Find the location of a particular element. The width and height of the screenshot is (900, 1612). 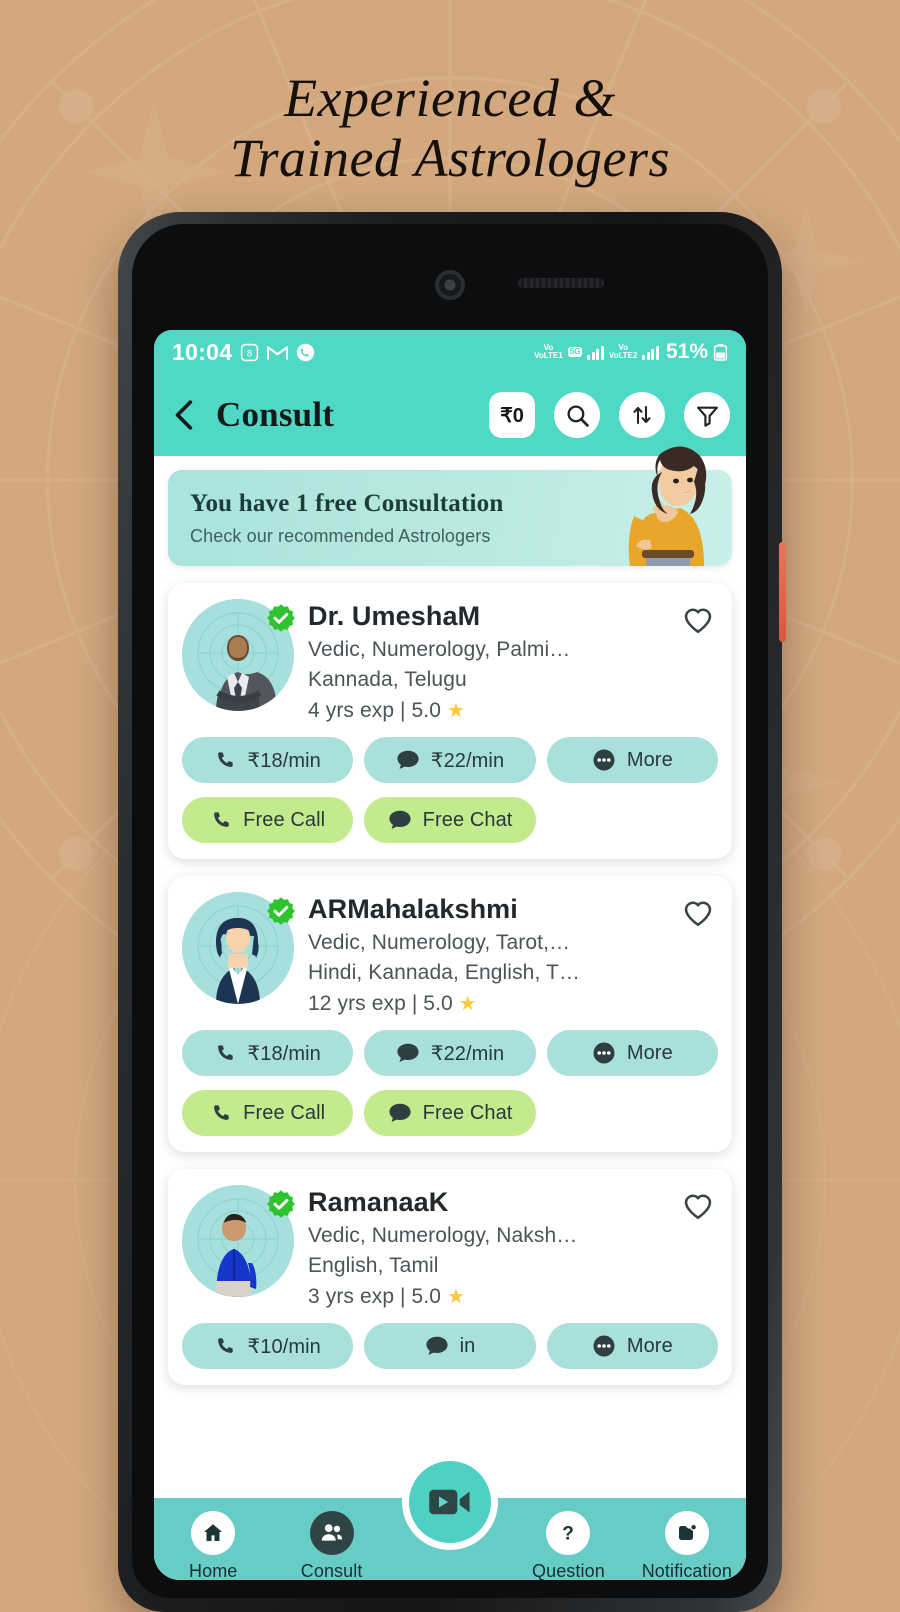

video-call-fab is located at coordinates (450, 1502).